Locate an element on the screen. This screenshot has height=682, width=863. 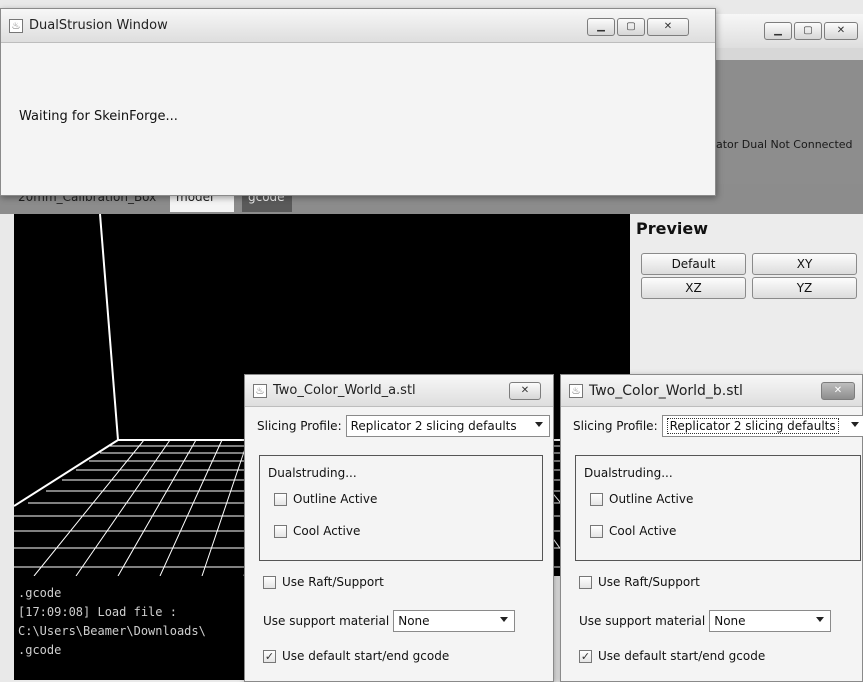
dualstrusion-titlebar: ♨ DualStrusion Window ▁ ▢ ✕ is located at coordinates (358, 26).